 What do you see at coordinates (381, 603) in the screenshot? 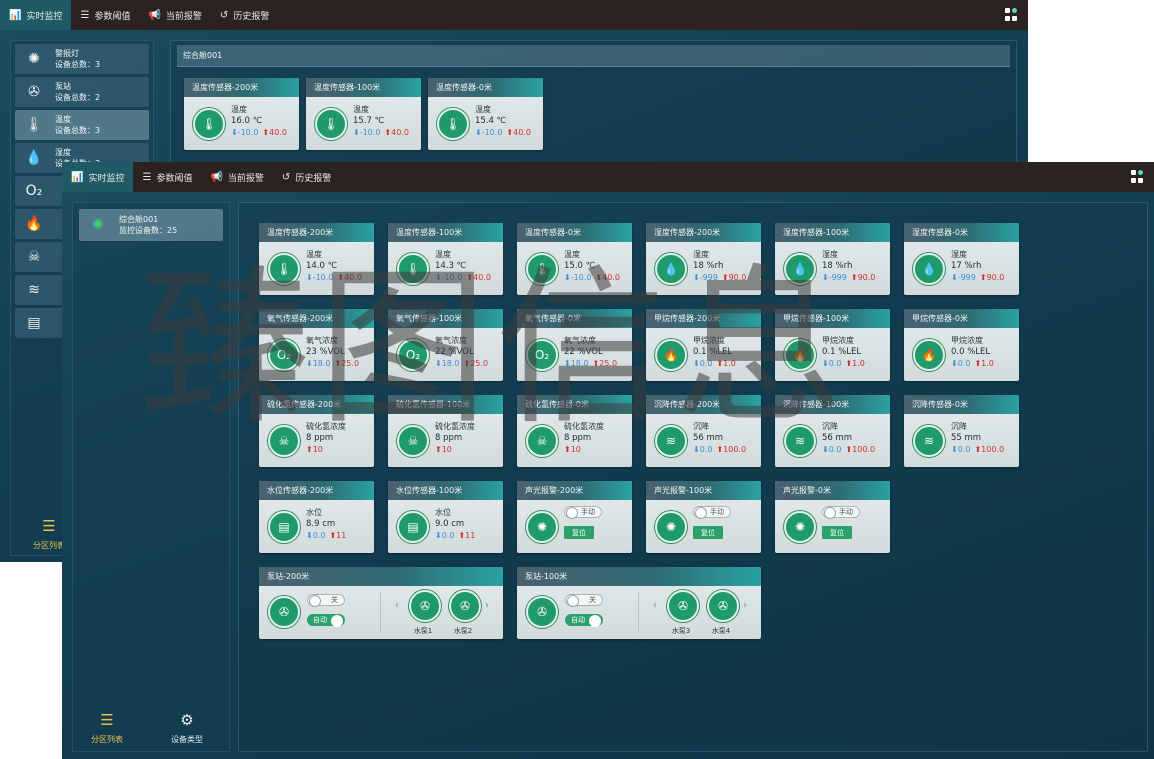
I see `pump-station-card: 泵站-200米 ✇ 关自动 ‹ › ✇ ✇ 水泵1 水泵2` at bounding box center [381, 603].